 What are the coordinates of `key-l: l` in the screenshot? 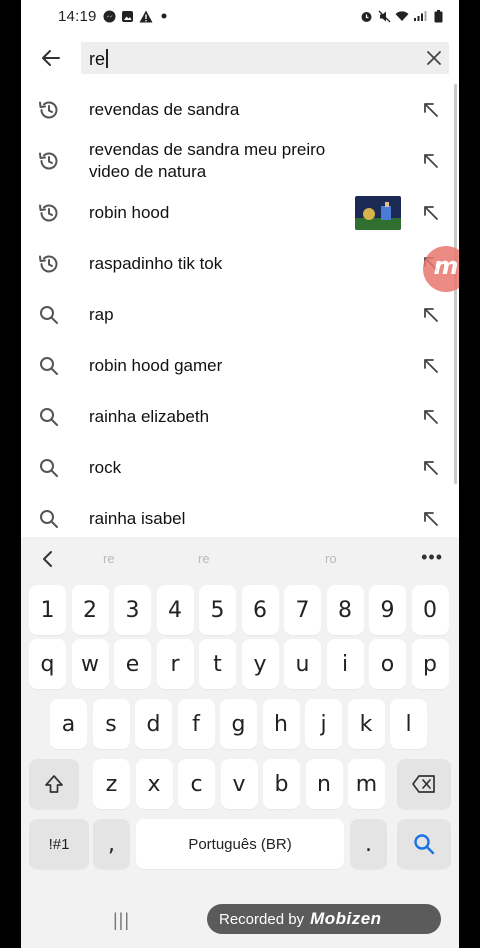 It's located at (408, 724).